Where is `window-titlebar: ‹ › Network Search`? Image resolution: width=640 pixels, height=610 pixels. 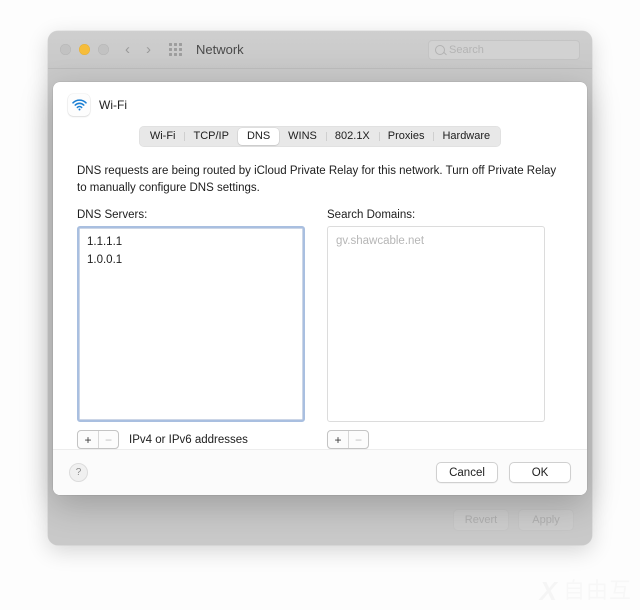
window-titlebar: ‹ › Network Search is located at coordinates (320, 50).